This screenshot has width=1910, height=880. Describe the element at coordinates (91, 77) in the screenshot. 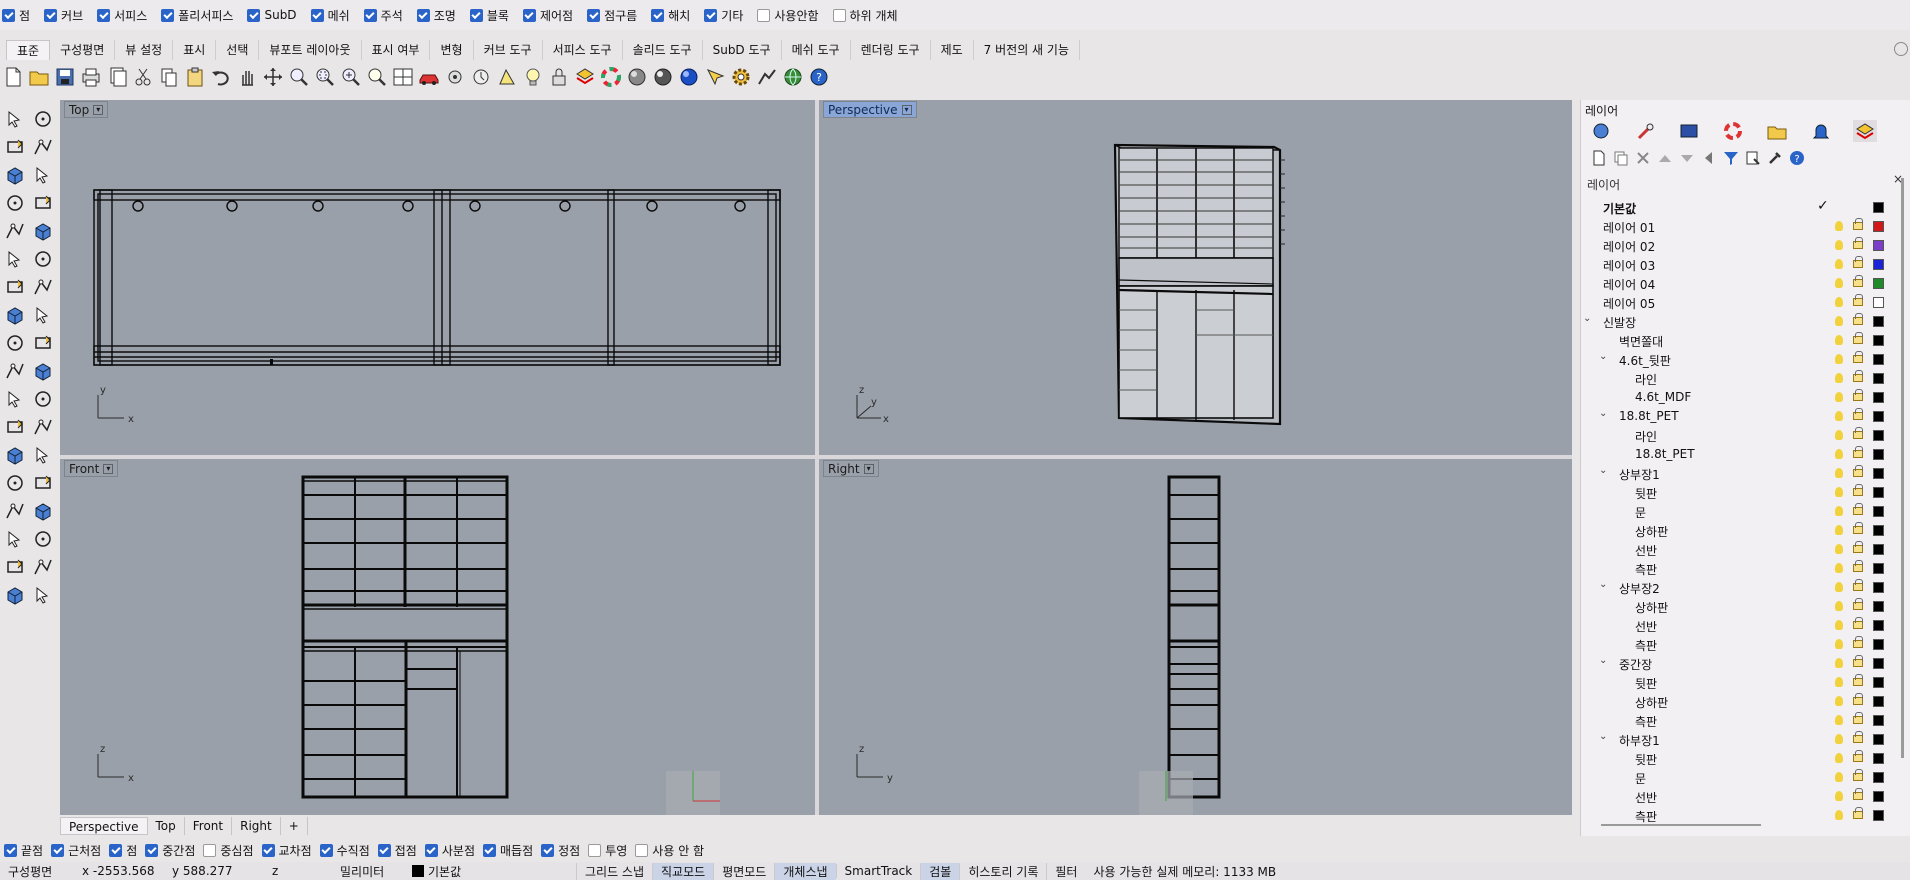

I see `print-icon` at that location.